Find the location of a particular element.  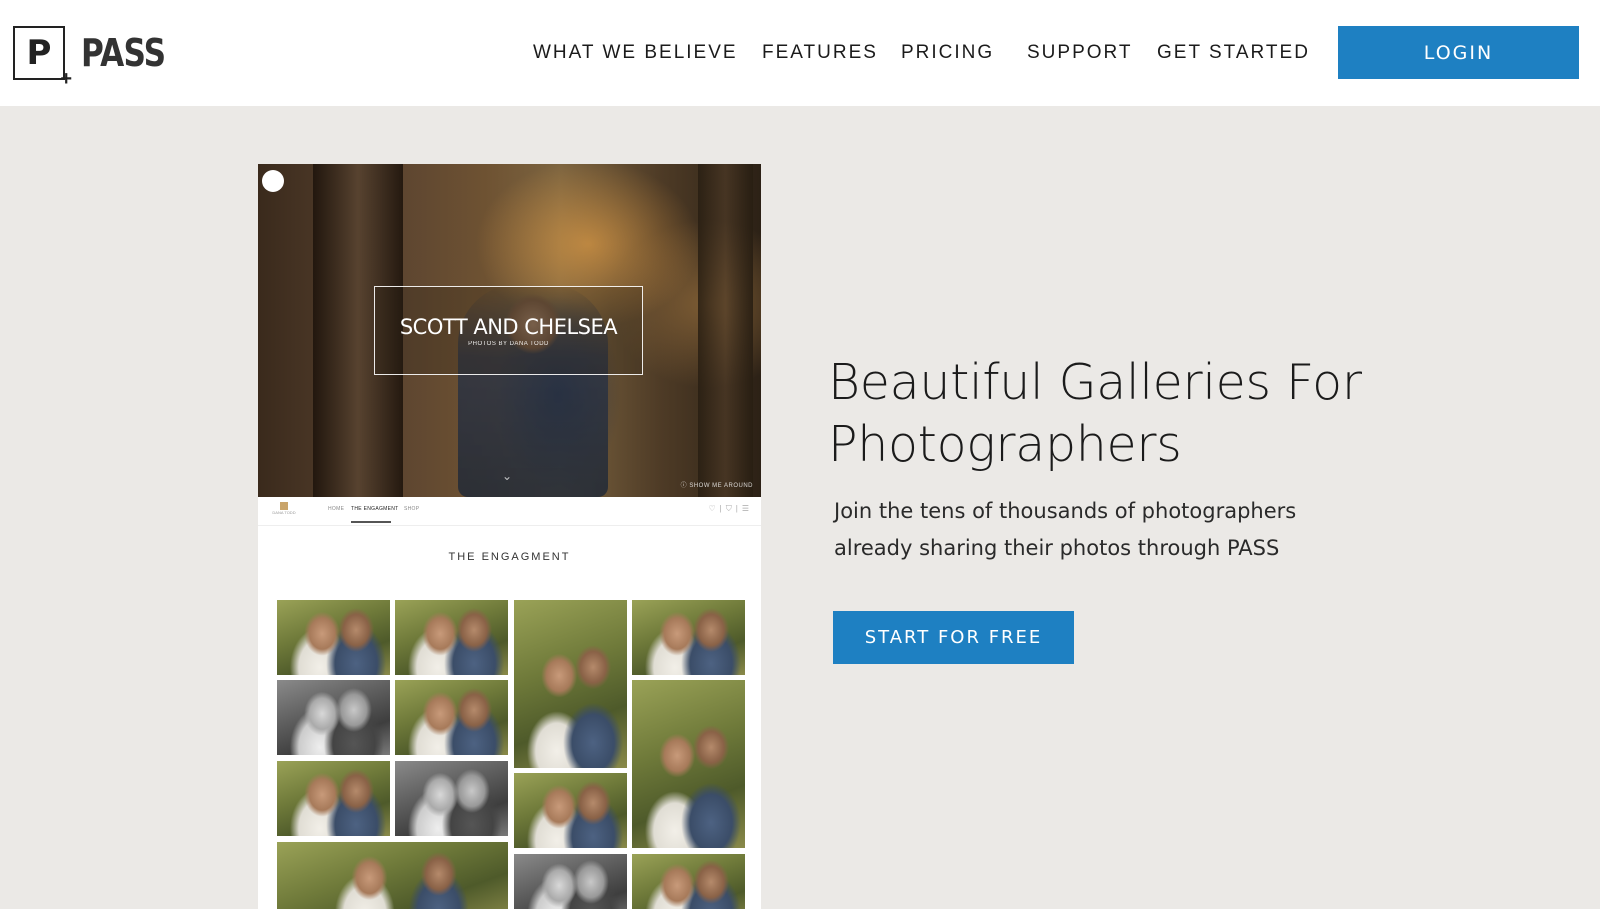

nav-what-we-believe: WHAT WE BELIEVE is located at coordinates (635, 53).